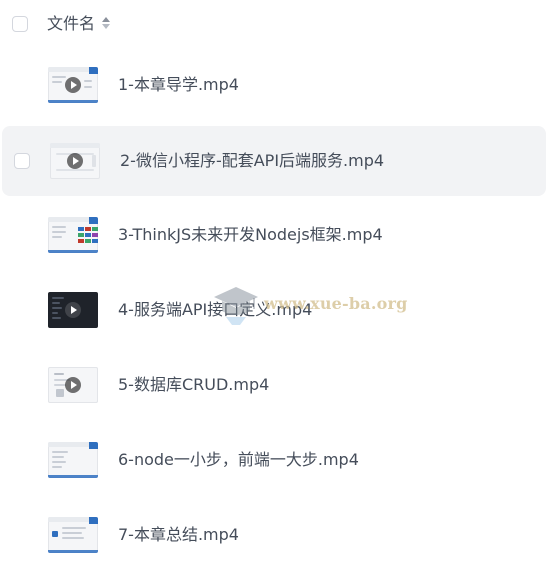  Describe the element at coordinates (178, 85) in the screenshot. I see `file-name: 1-本章导学.mp4` at that location.